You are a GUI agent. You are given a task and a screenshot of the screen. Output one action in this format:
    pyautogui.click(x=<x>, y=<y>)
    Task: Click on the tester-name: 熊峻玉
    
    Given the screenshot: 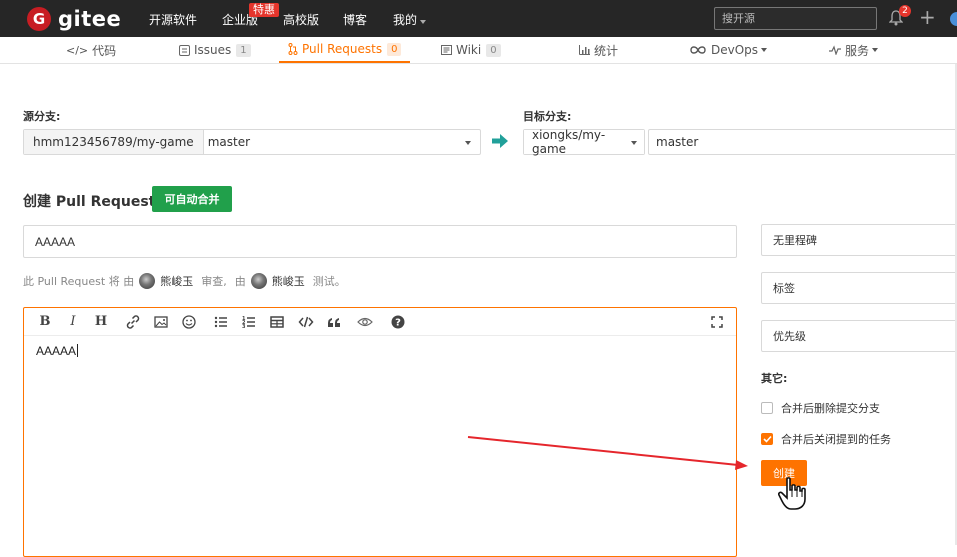 What is the action you would take?
    pyautogui.click(x=288, y=281)
    